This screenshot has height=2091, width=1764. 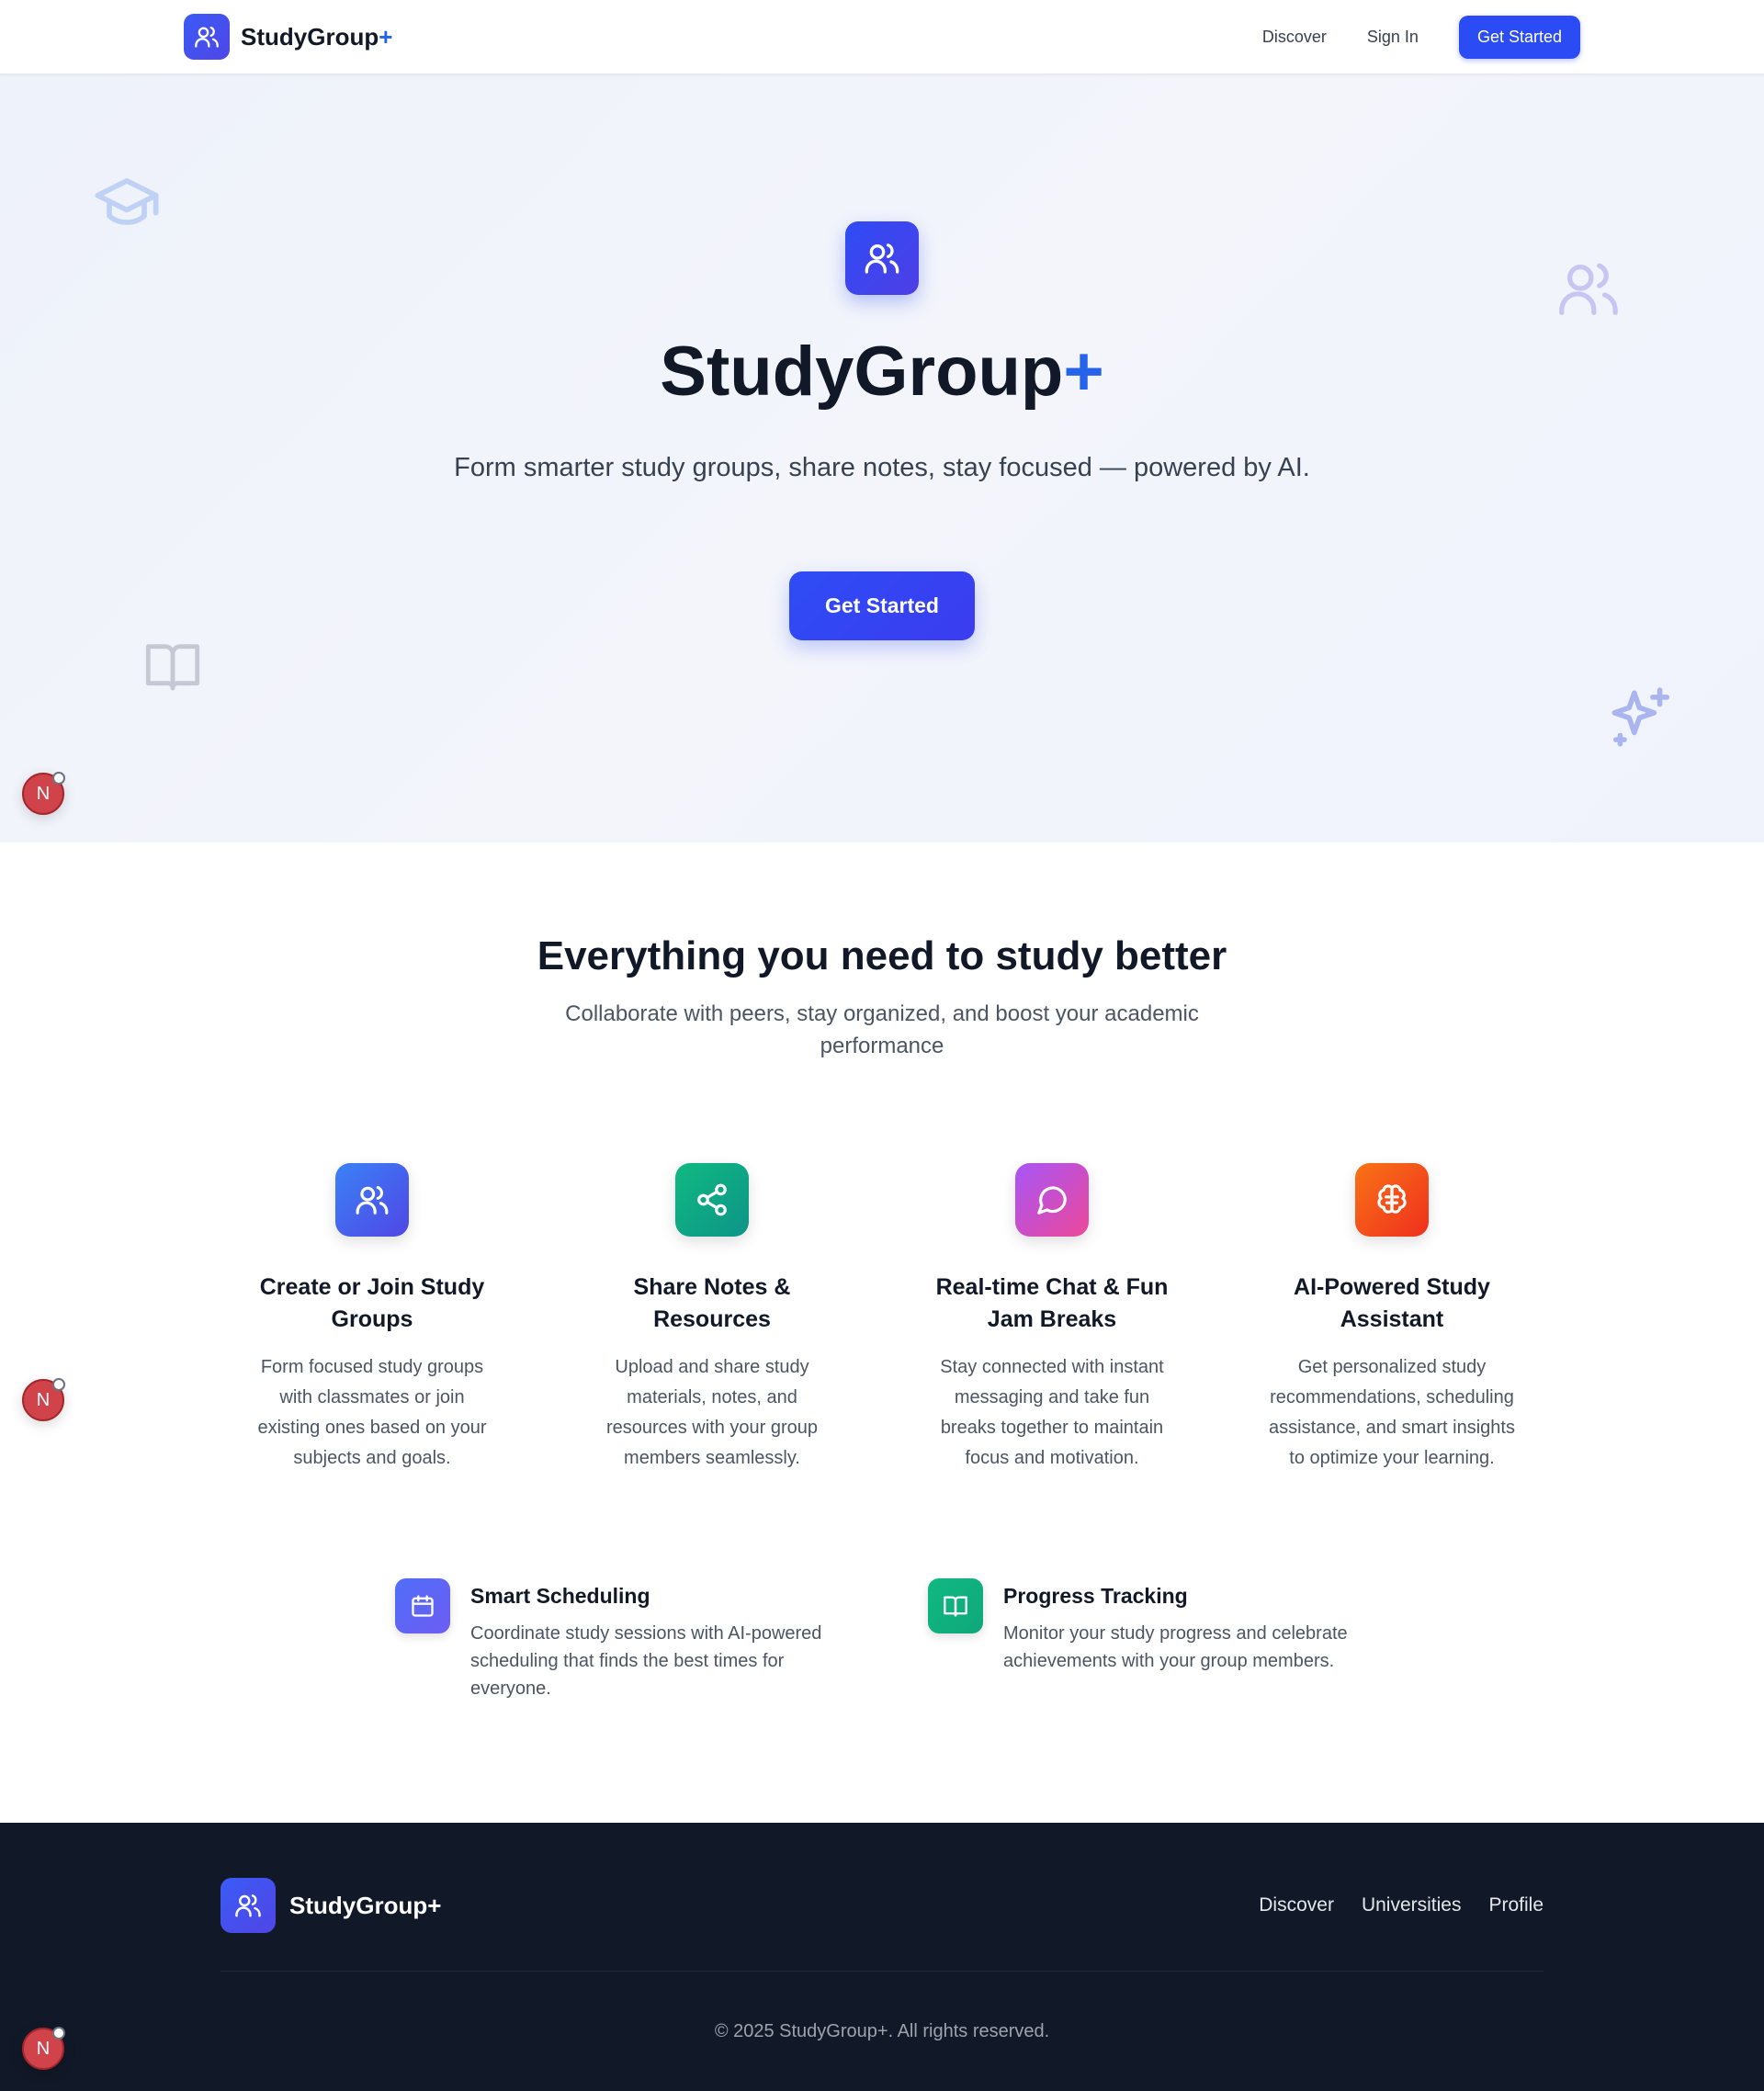 I want to click on hero-logo-icon, so click(x=882, y=258).